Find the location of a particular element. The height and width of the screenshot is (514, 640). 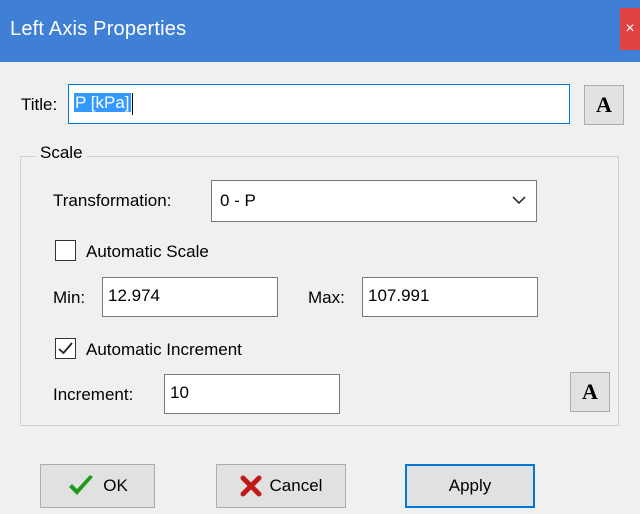

increment-font-button: A is located at coordinates (590, 392).